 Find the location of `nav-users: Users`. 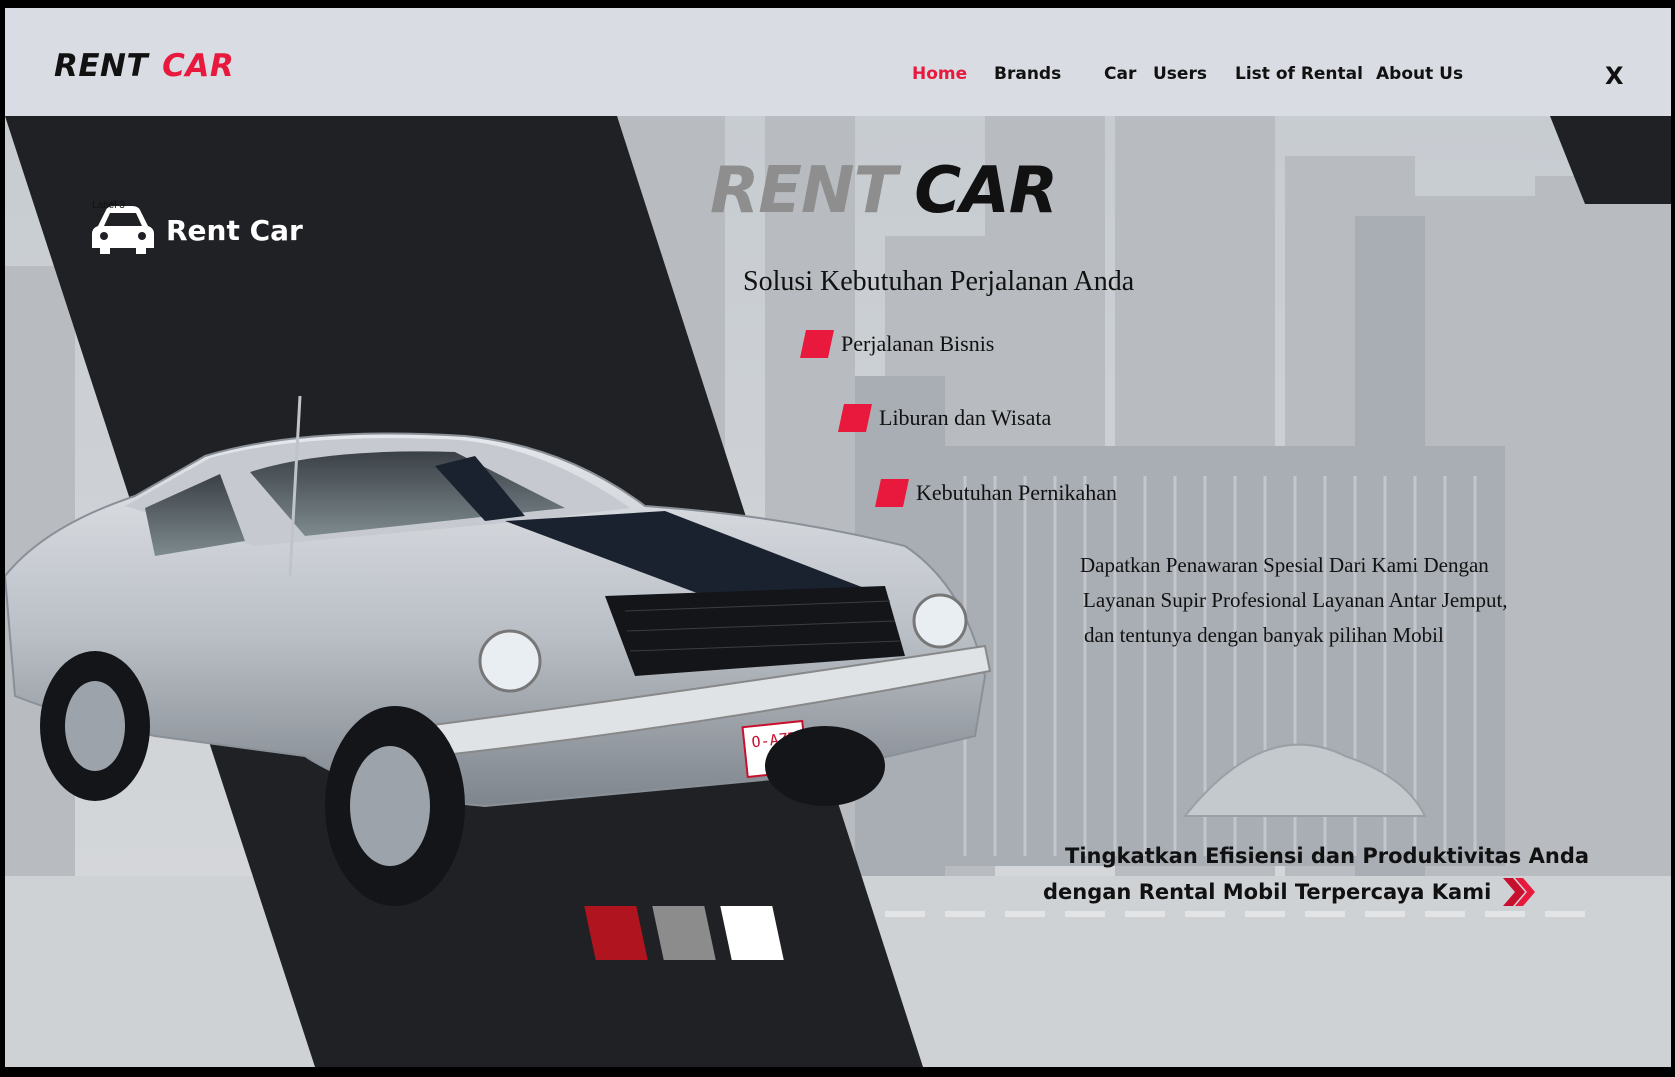

nav-users: Users is located at coordinates (1180, 74).